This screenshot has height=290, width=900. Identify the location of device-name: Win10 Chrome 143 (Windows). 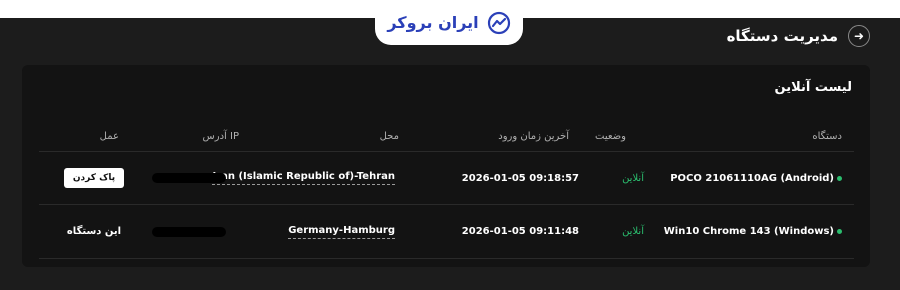
(748, 231).